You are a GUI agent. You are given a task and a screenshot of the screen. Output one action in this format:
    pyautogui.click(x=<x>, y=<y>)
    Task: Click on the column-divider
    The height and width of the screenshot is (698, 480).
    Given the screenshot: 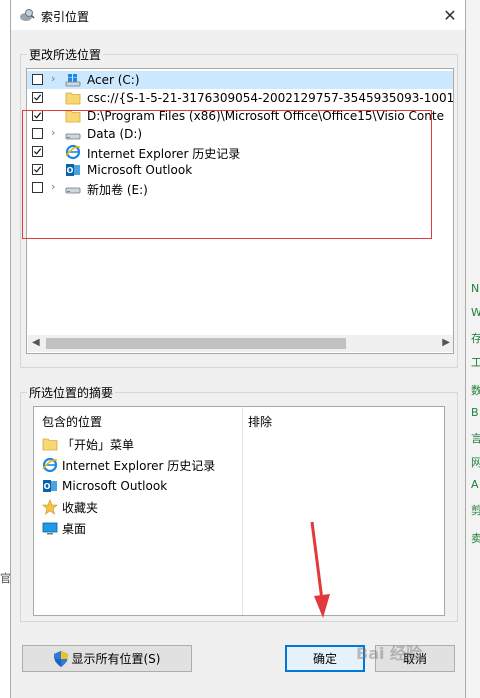 What is the action you would take?
    pyautogui.click(x=242, y=511)
    